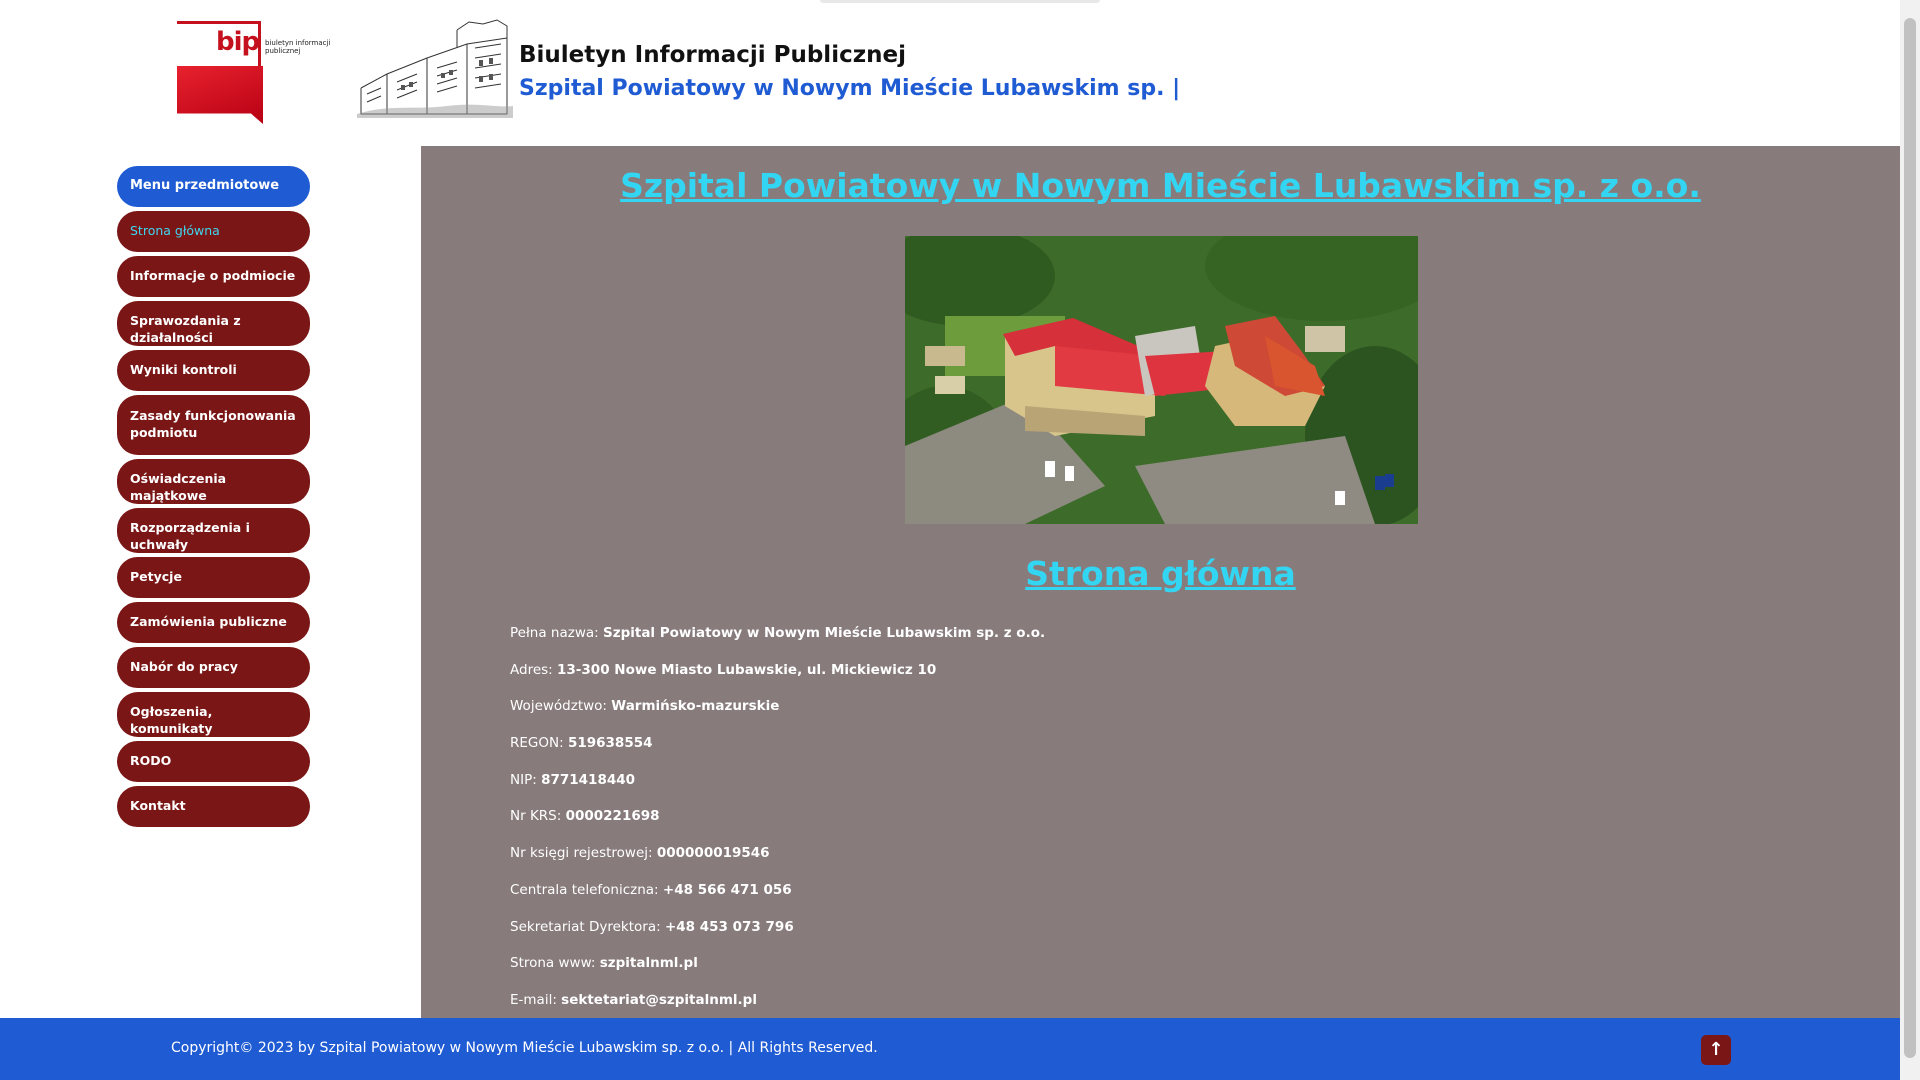 Image resolution: width=1920 pixels, height=1080 pixels. What do you see at coordinates (588, 779) in the screenshot?
I see `info-value: 8771418440` at bounding box center [588, 779].